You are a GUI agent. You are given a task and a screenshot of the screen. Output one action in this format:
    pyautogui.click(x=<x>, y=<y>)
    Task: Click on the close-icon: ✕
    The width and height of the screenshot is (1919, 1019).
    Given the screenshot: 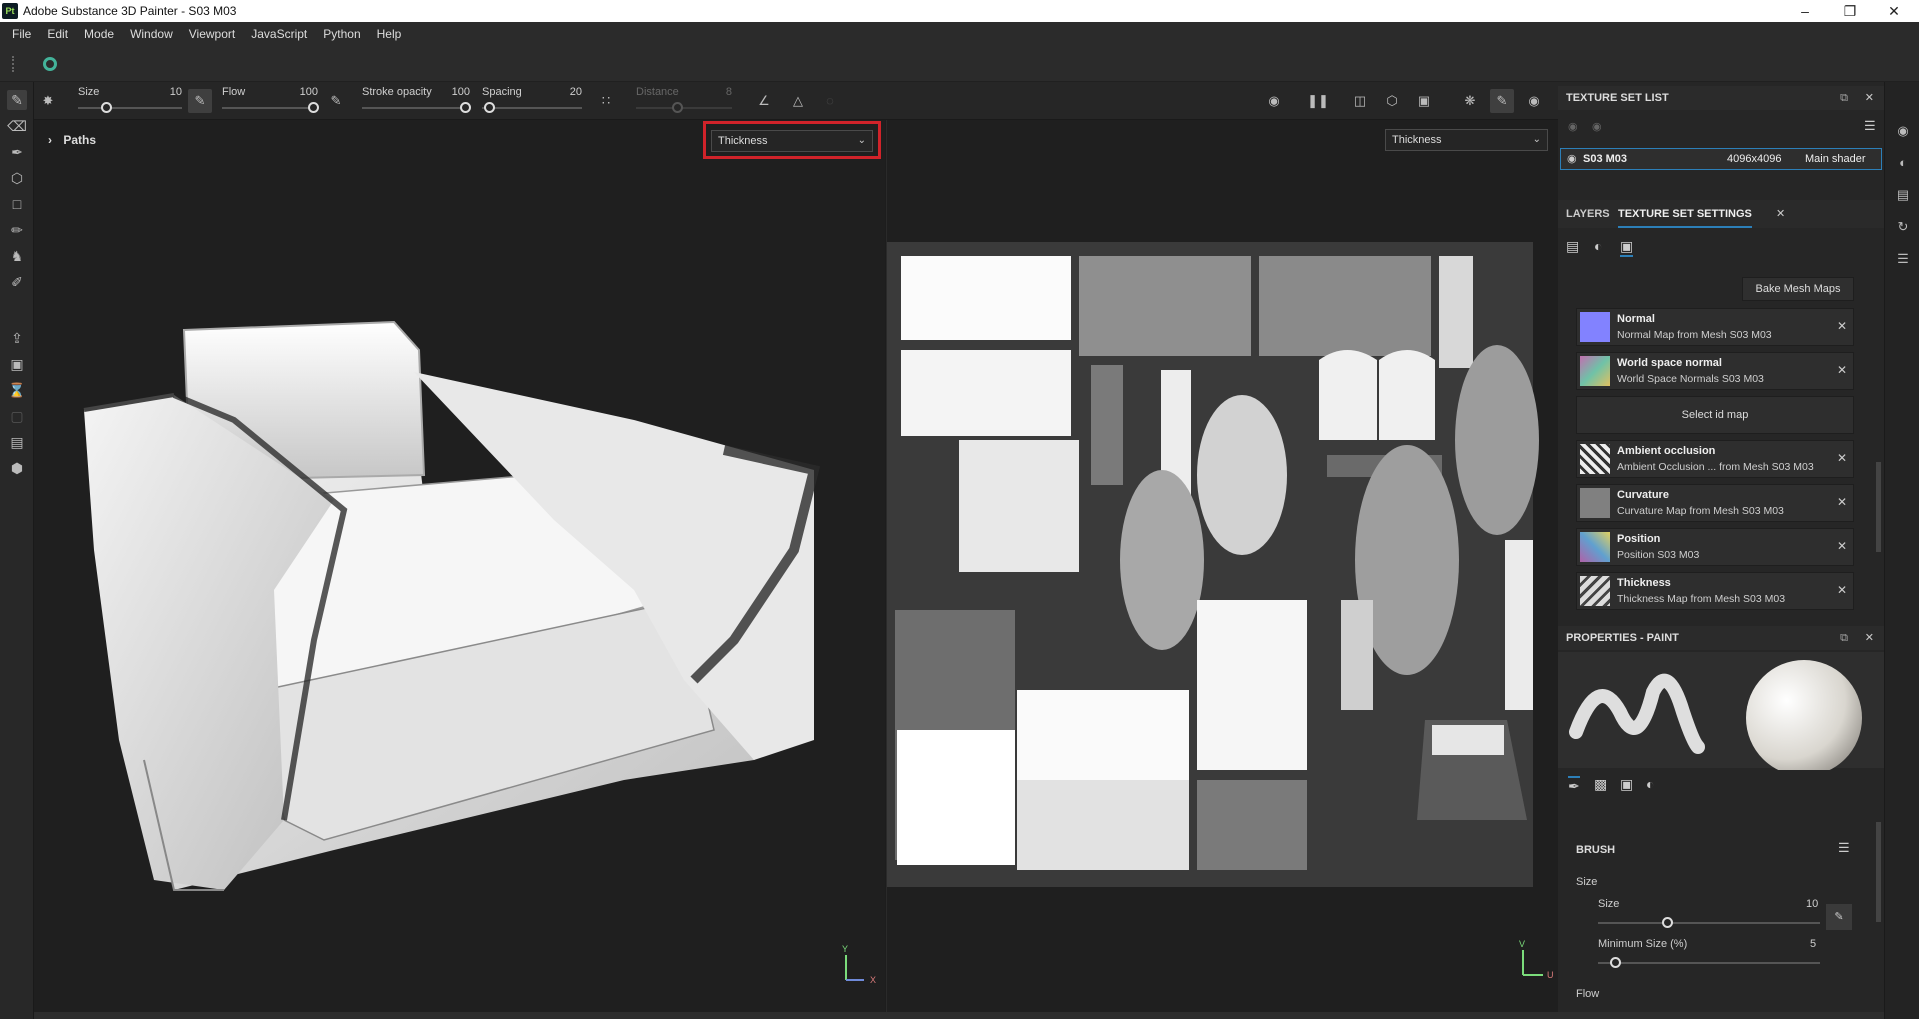 What is the action you would take?
    pyautogui.click(x=1894, y=11)
    